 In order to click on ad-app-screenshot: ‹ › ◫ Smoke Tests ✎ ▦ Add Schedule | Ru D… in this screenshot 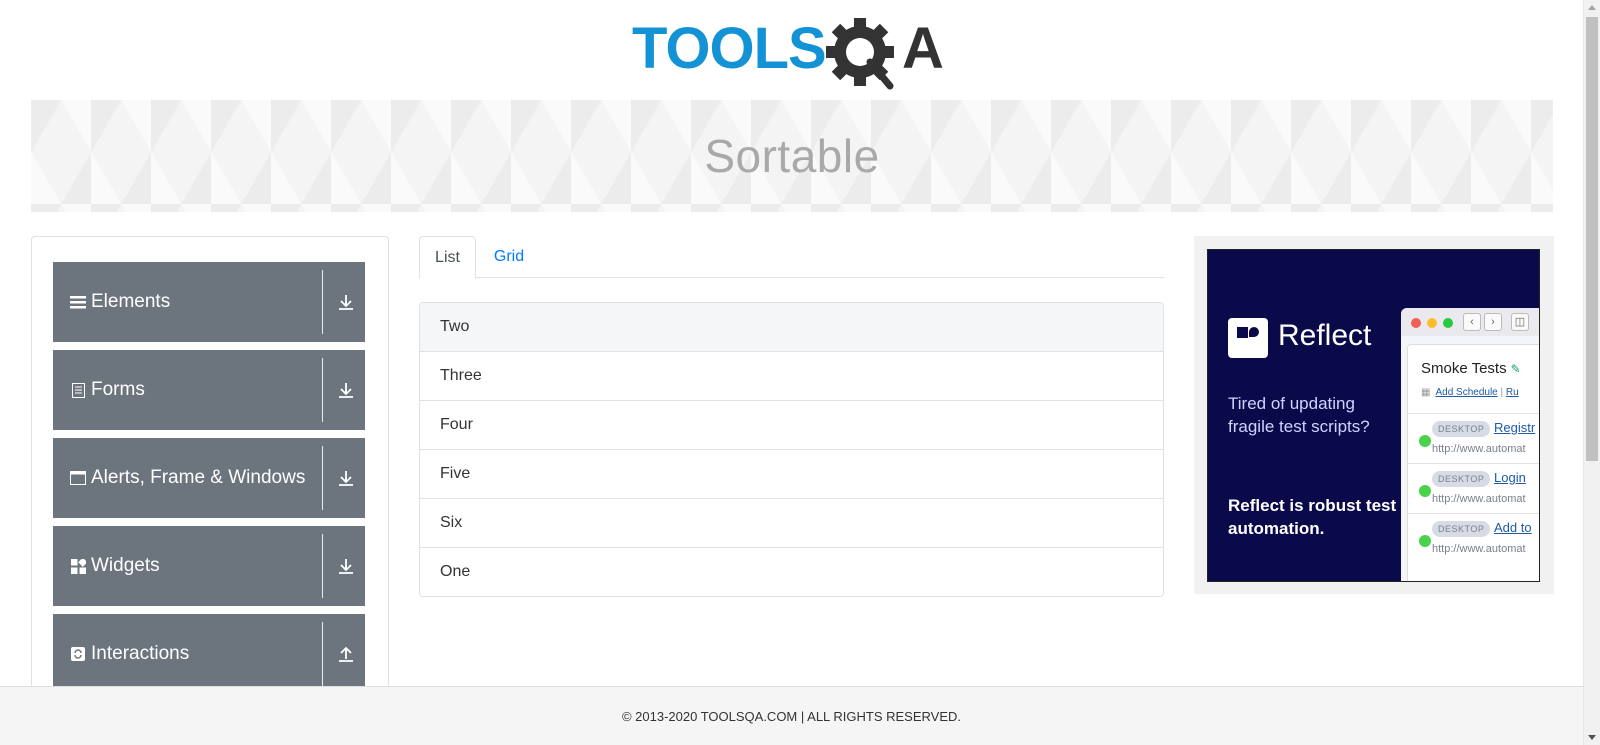, I will do `click(1470, 444)`.